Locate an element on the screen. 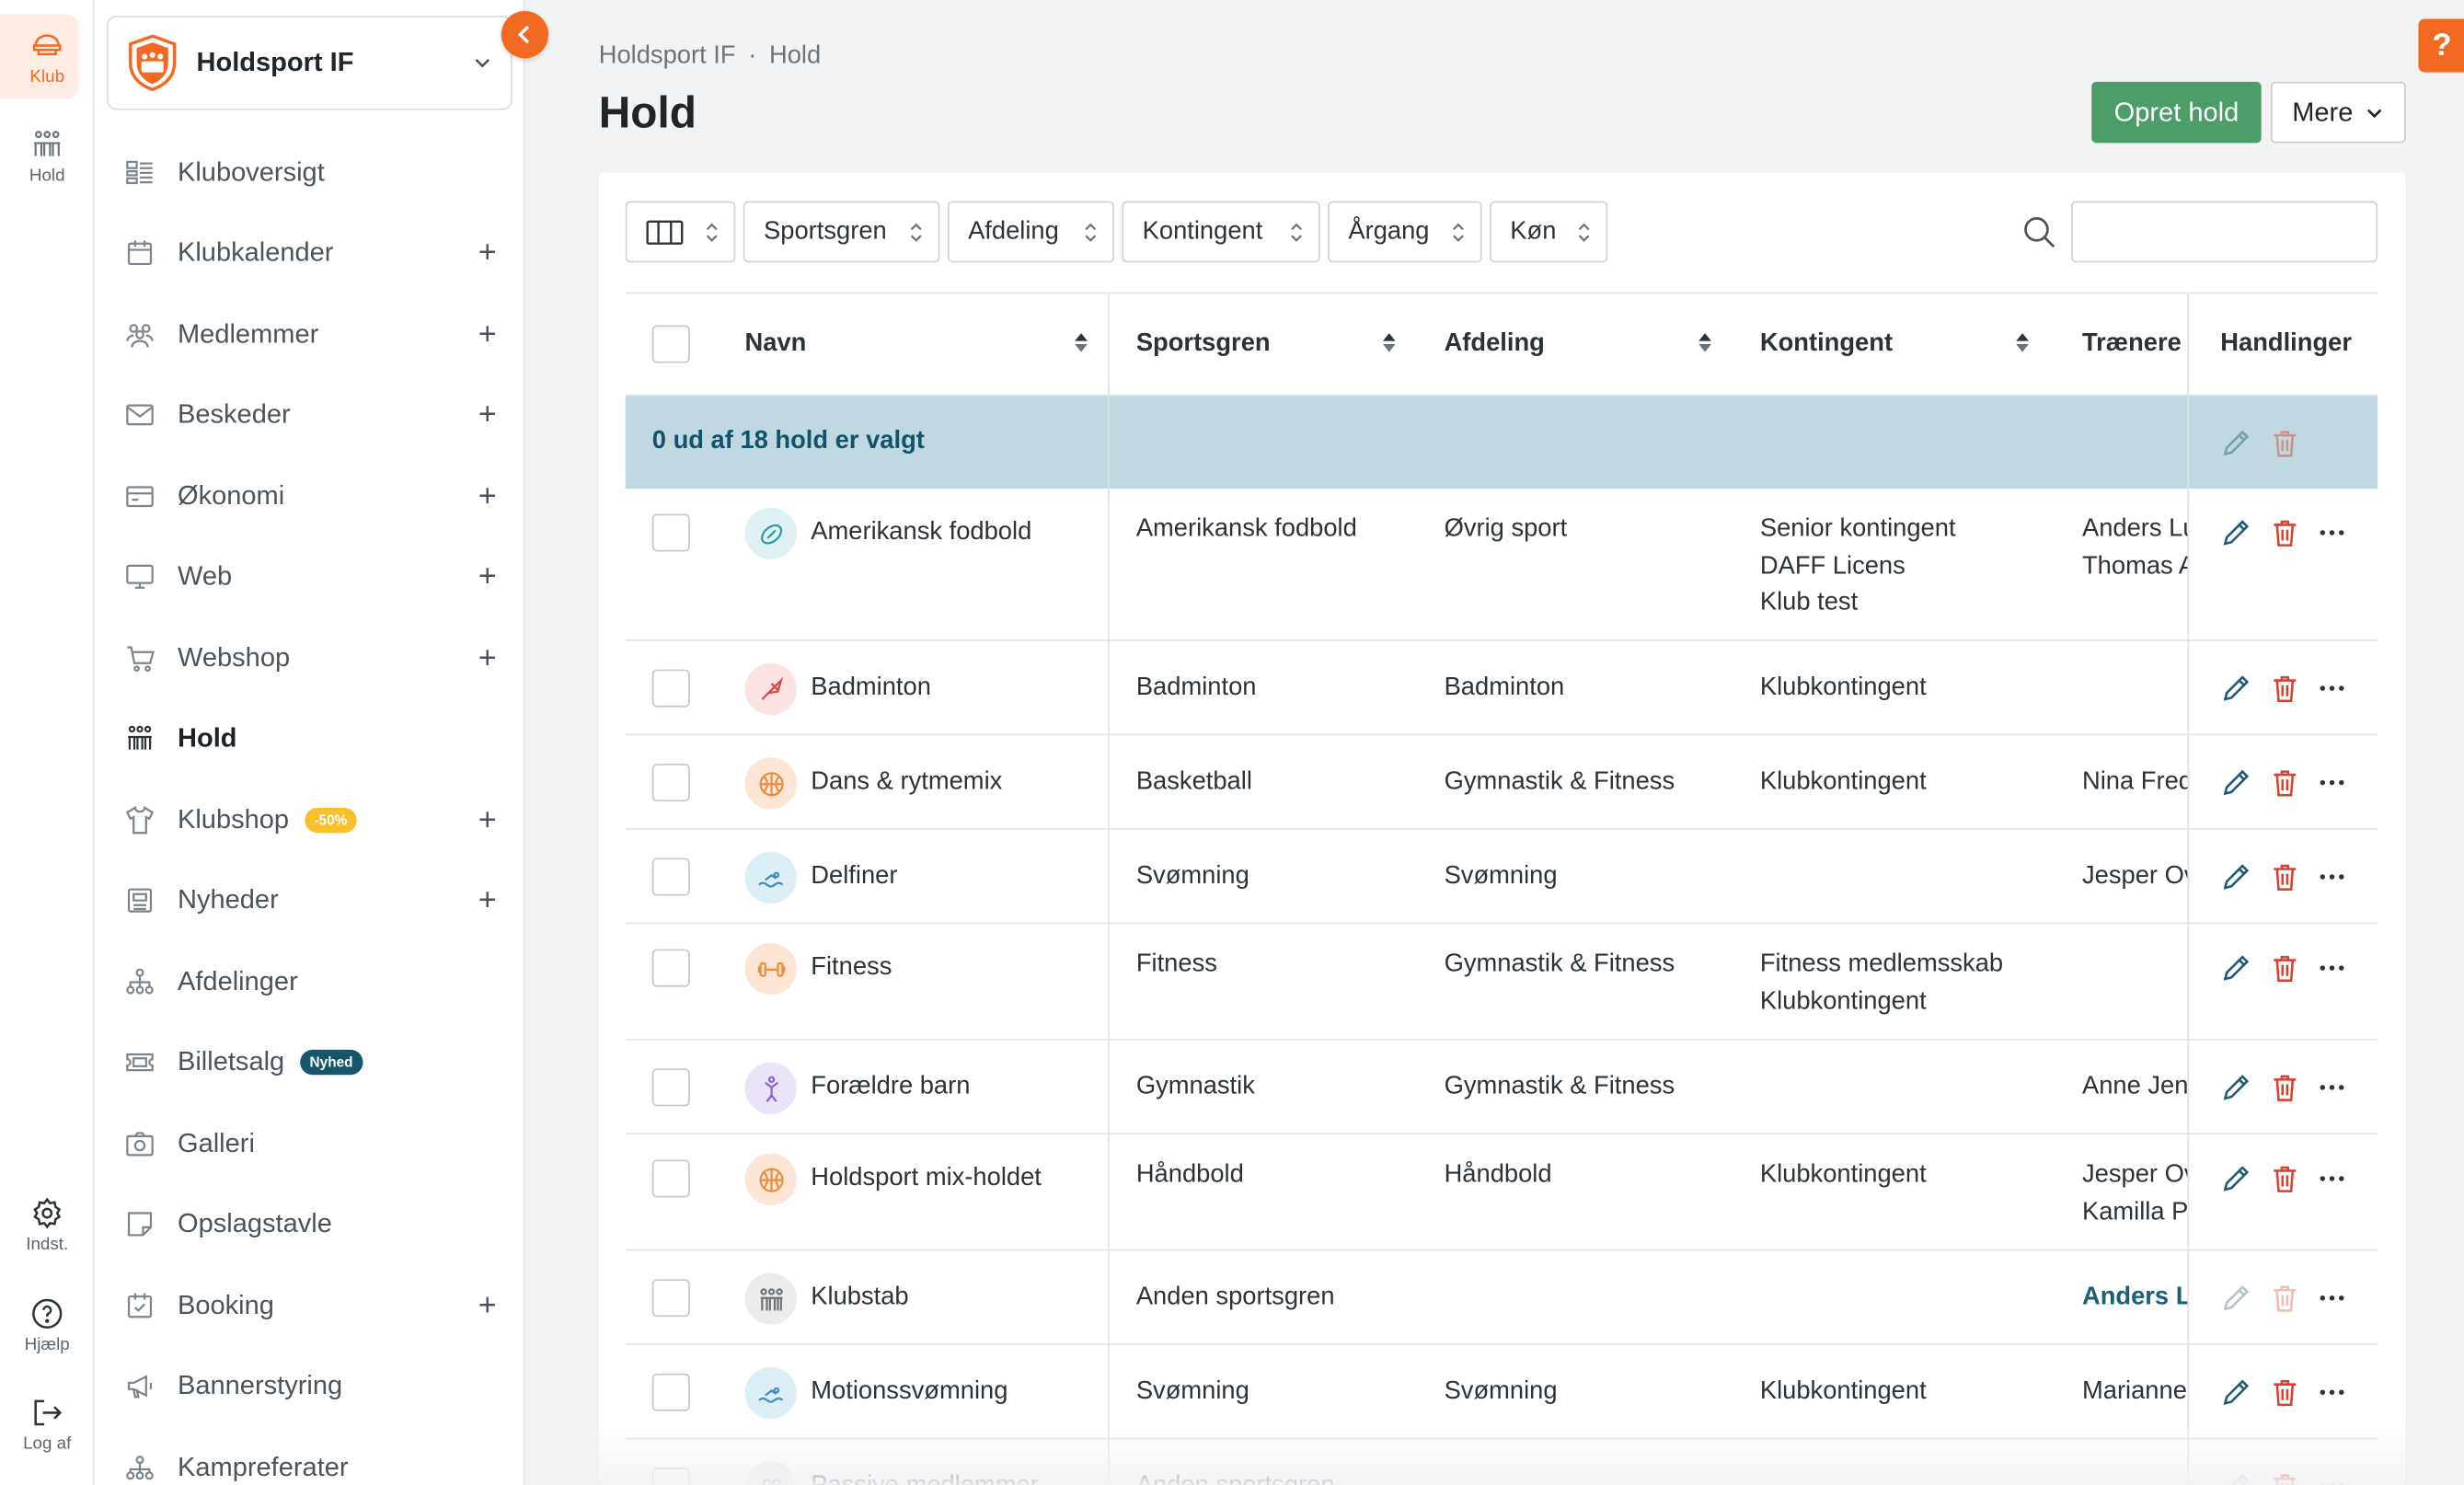  sidebar-item-hold: Hold is located at coordinates (309, 738).